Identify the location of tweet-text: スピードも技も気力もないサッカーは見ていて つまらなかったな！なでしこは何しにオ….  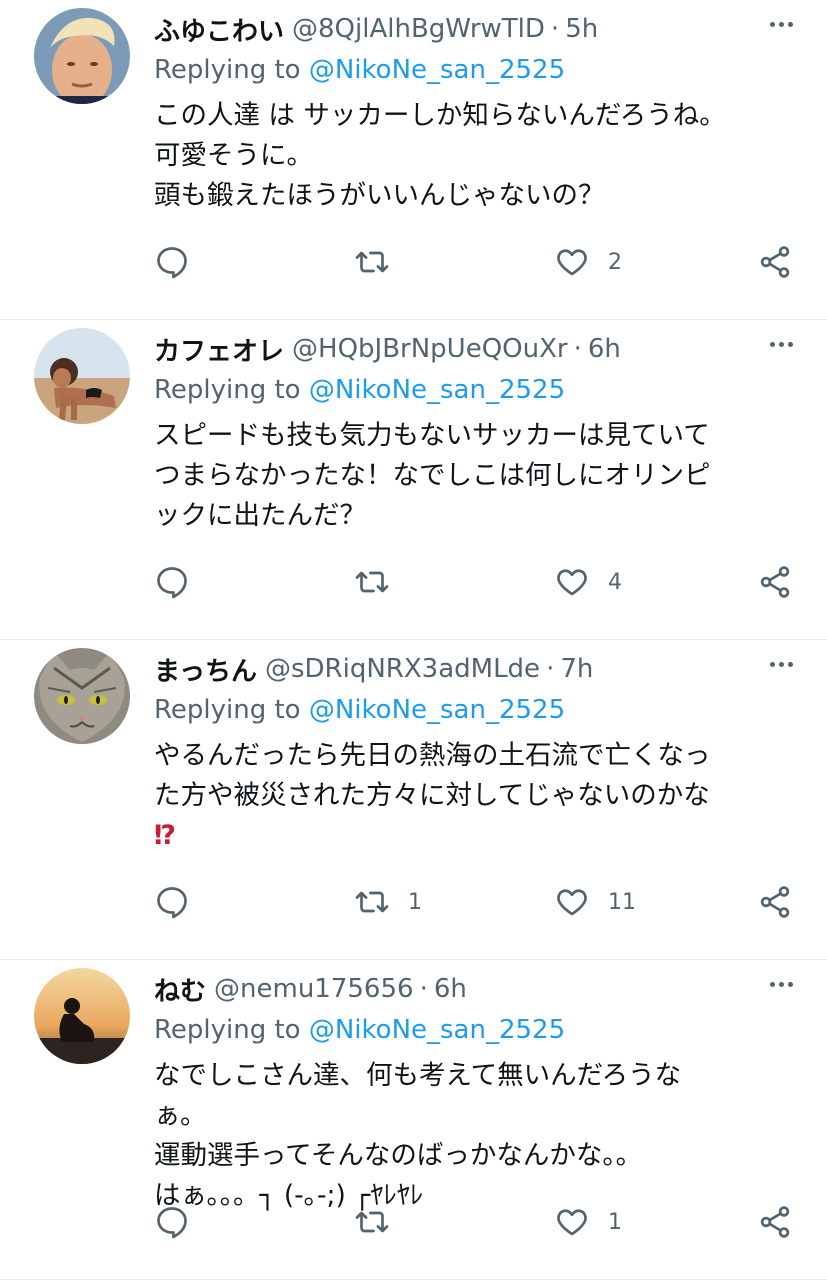
(474, 476).